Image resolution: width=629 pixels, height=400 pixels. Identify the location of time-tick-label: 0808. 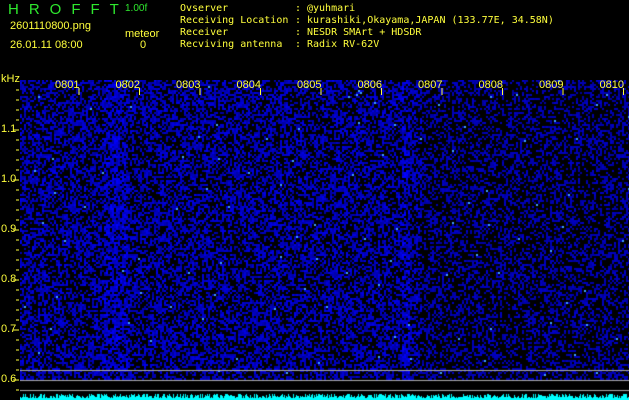
(490, 85).